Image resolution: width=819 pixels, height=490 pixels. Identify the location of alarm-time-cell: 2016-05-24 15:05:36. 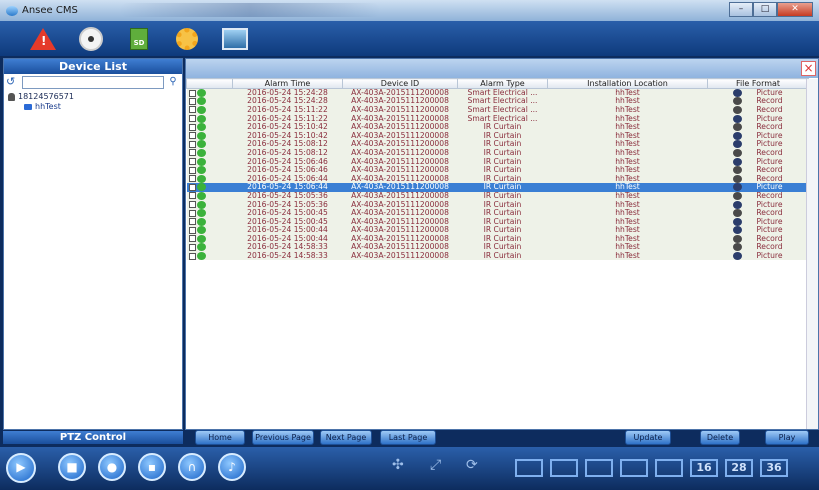
(287, 196).